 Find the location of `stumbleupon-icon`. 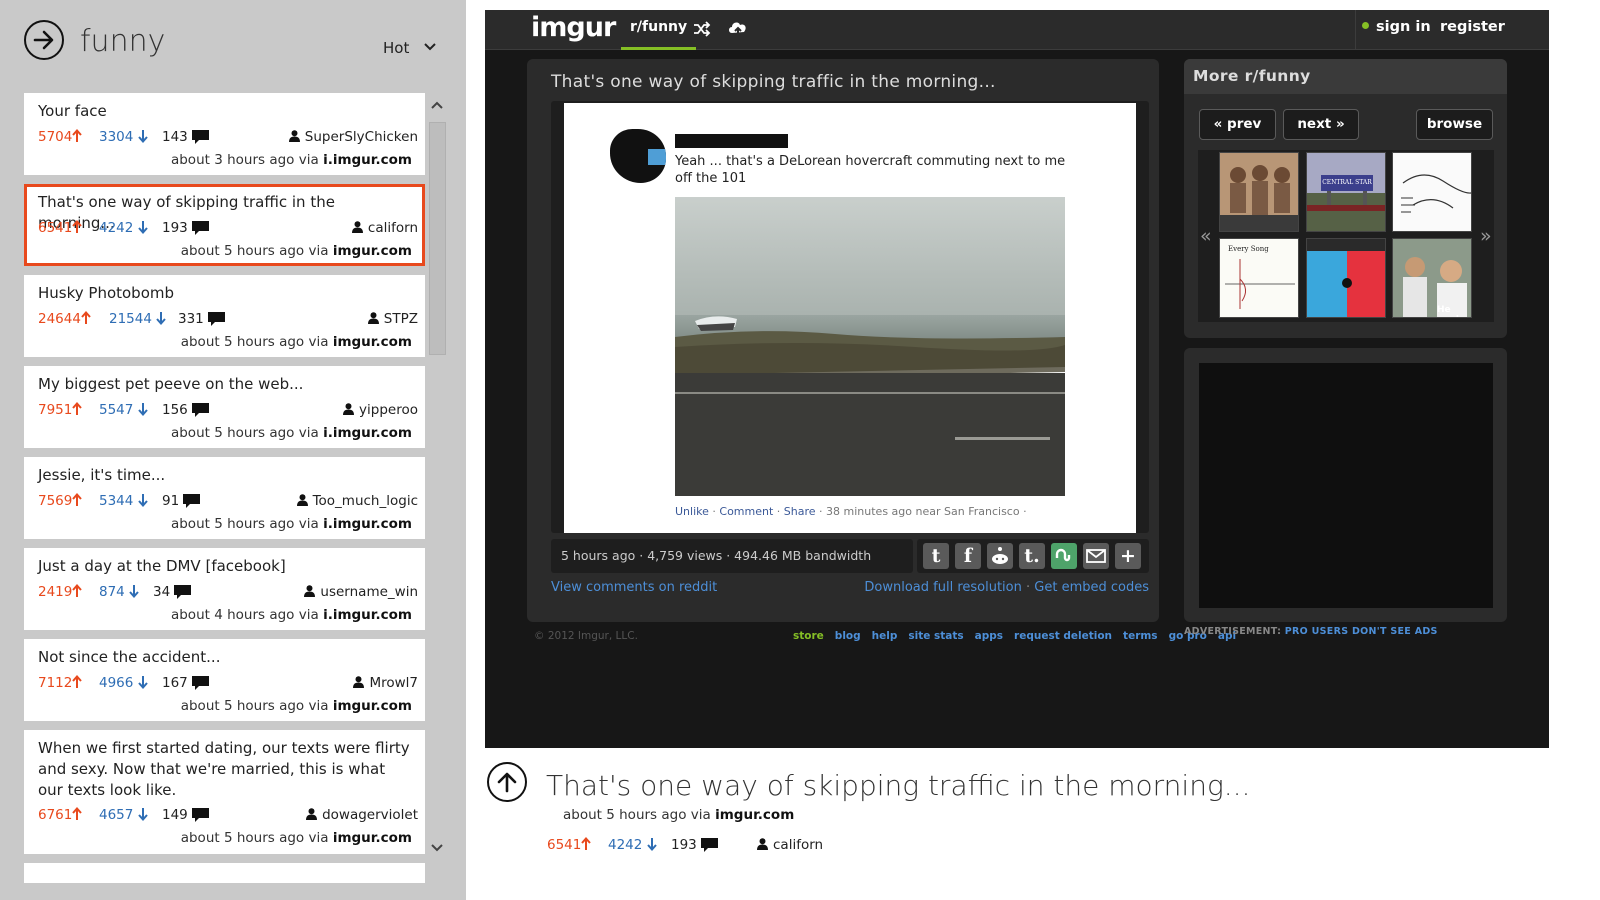

stumbleupon-icon is located at coordinates (1064, 556).